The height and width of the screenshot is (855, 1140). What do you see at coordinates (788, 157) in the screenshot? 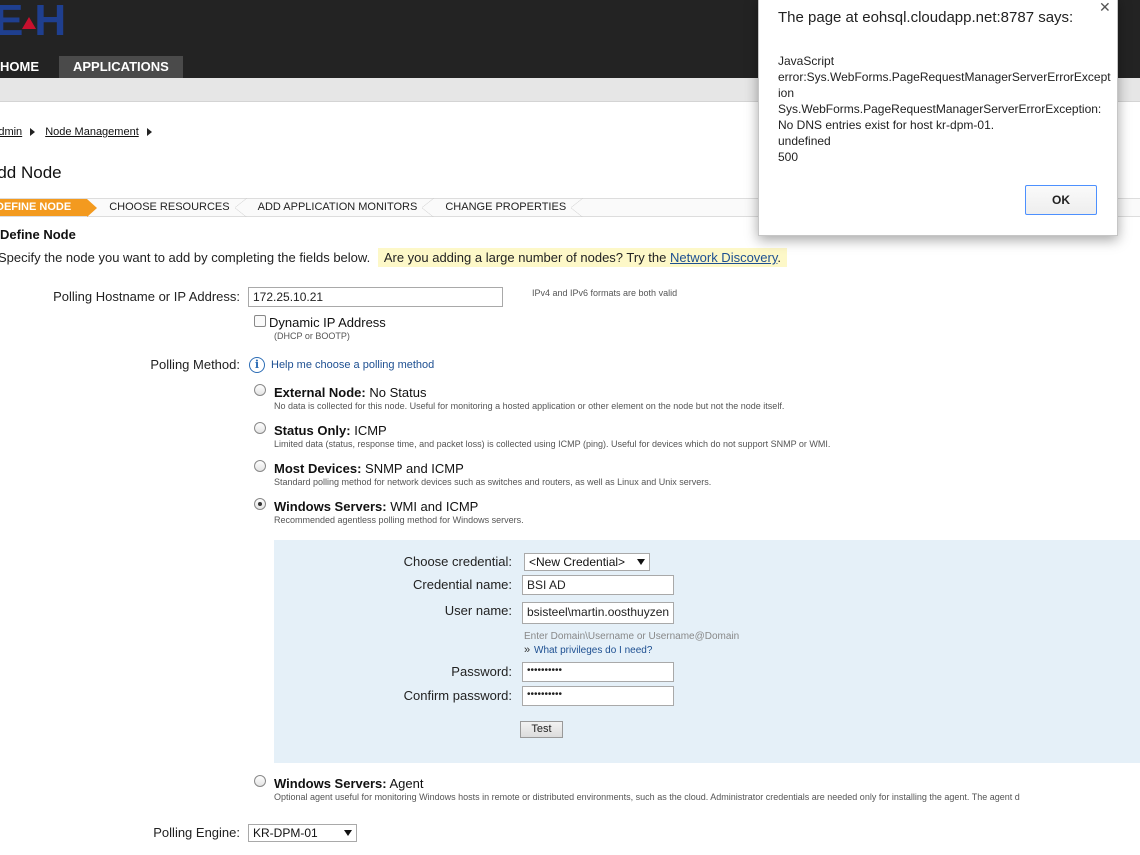
I see `dialog-line: 500` at bounding box center [788, 157].